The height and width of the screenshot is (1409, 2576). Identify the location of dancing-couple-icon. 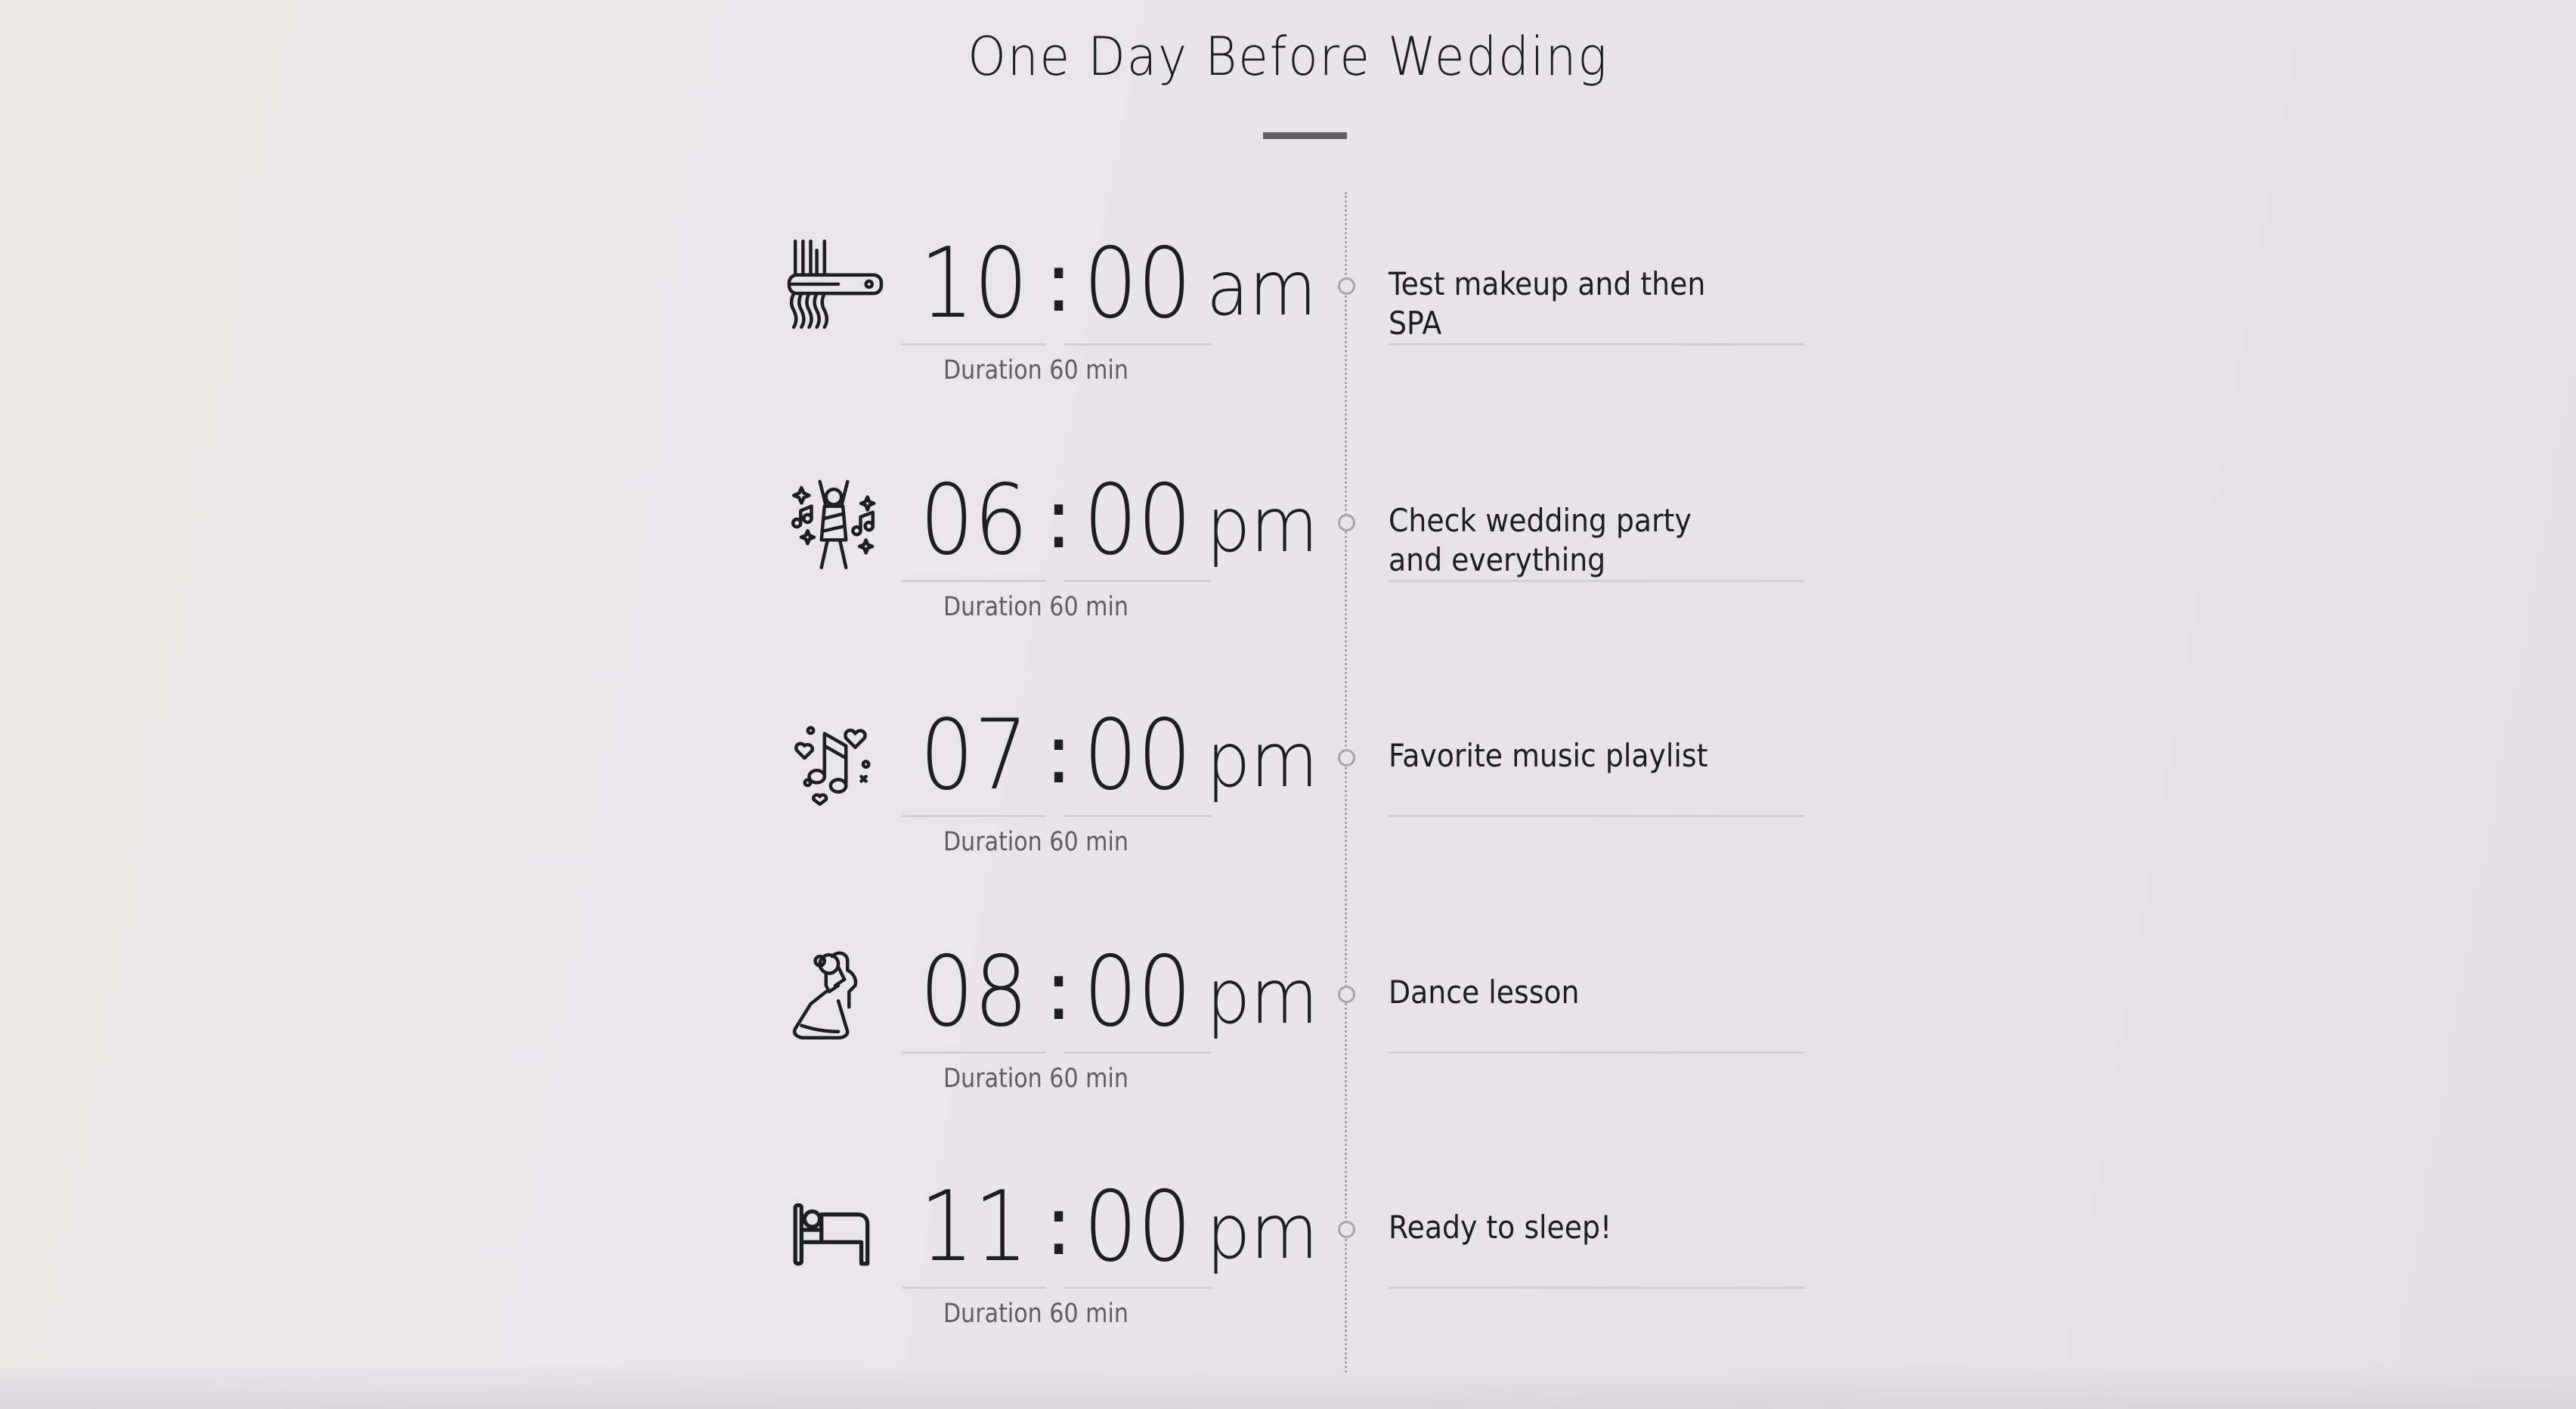
(835, 995).